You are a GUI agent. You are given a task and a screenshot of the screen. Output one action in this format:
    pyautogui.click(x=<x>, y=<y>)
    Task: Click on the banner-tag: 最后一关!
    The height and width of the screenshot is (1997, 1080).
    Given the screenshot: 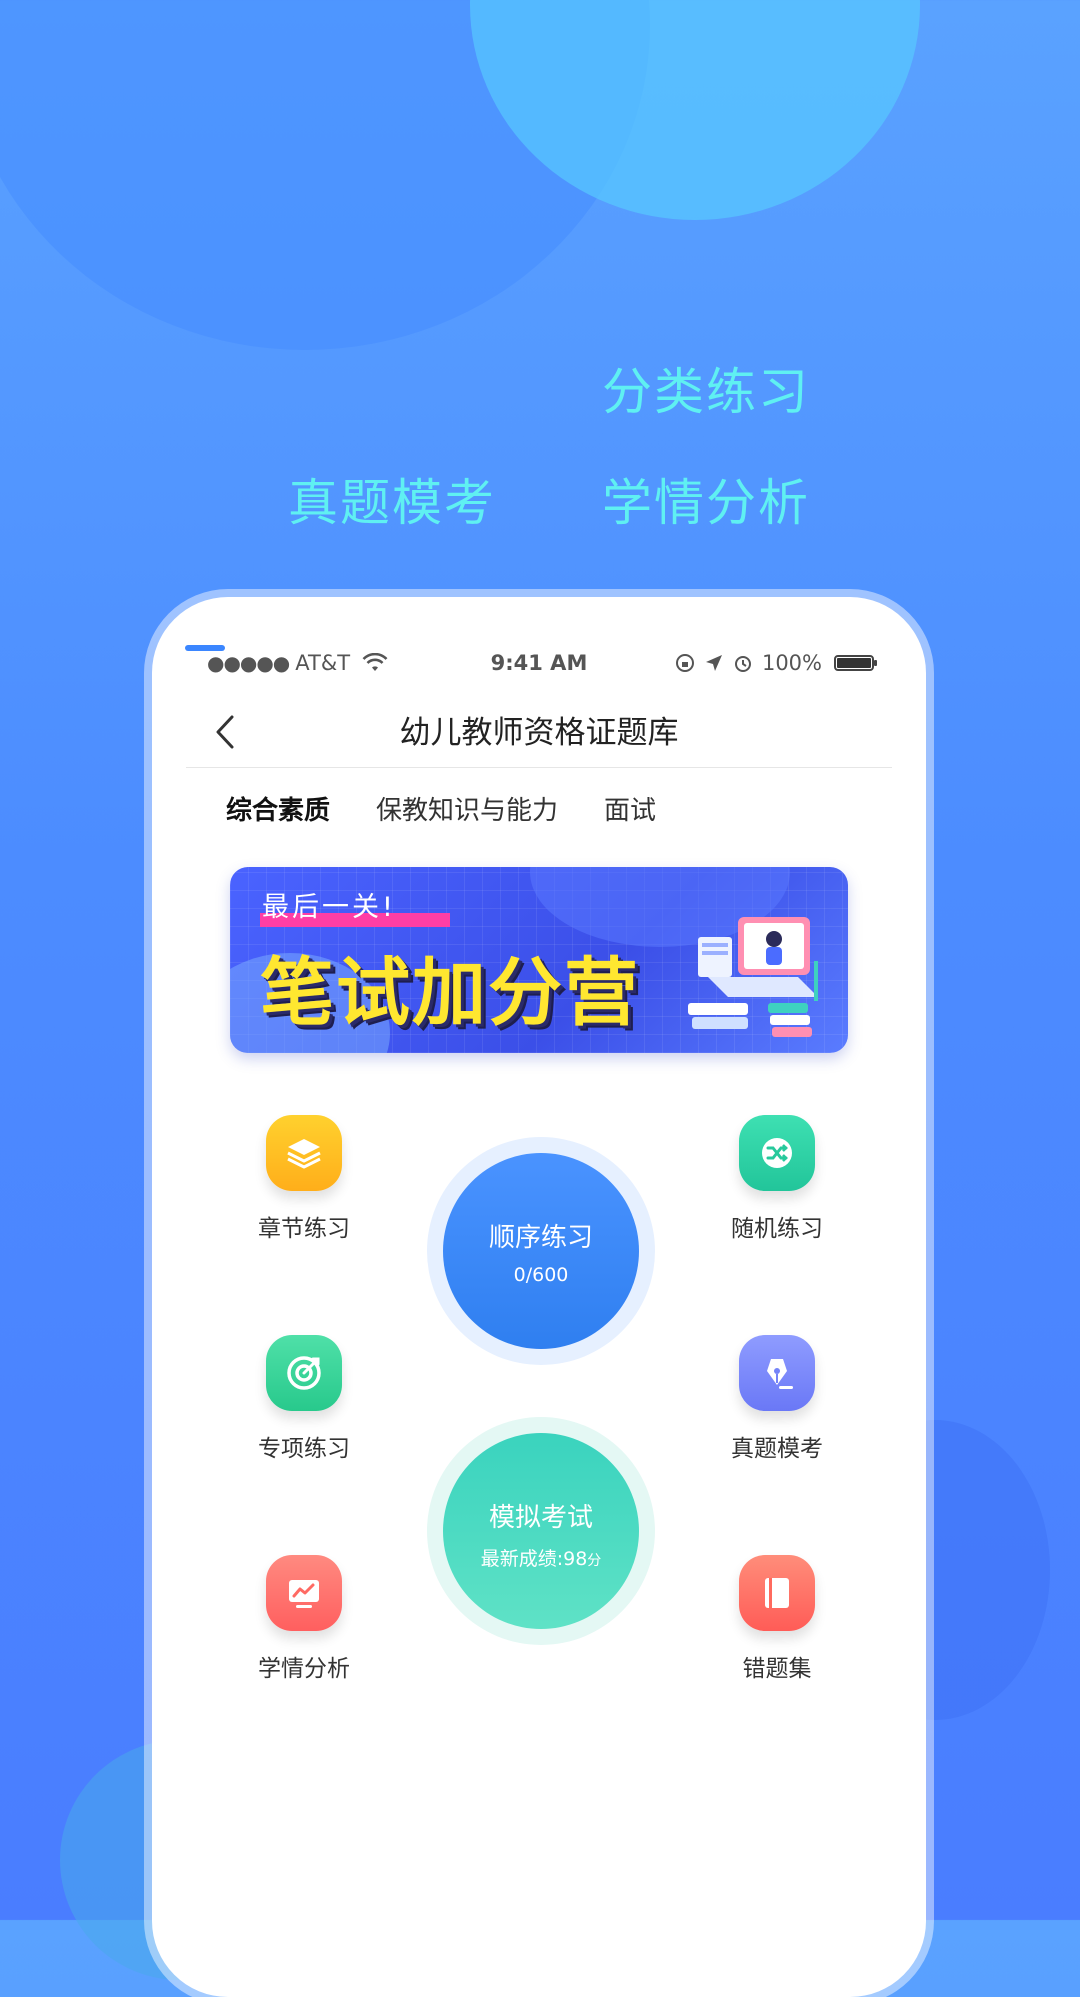 What is the action you would take?
    pyautogui.click(x=329, y=907)
    